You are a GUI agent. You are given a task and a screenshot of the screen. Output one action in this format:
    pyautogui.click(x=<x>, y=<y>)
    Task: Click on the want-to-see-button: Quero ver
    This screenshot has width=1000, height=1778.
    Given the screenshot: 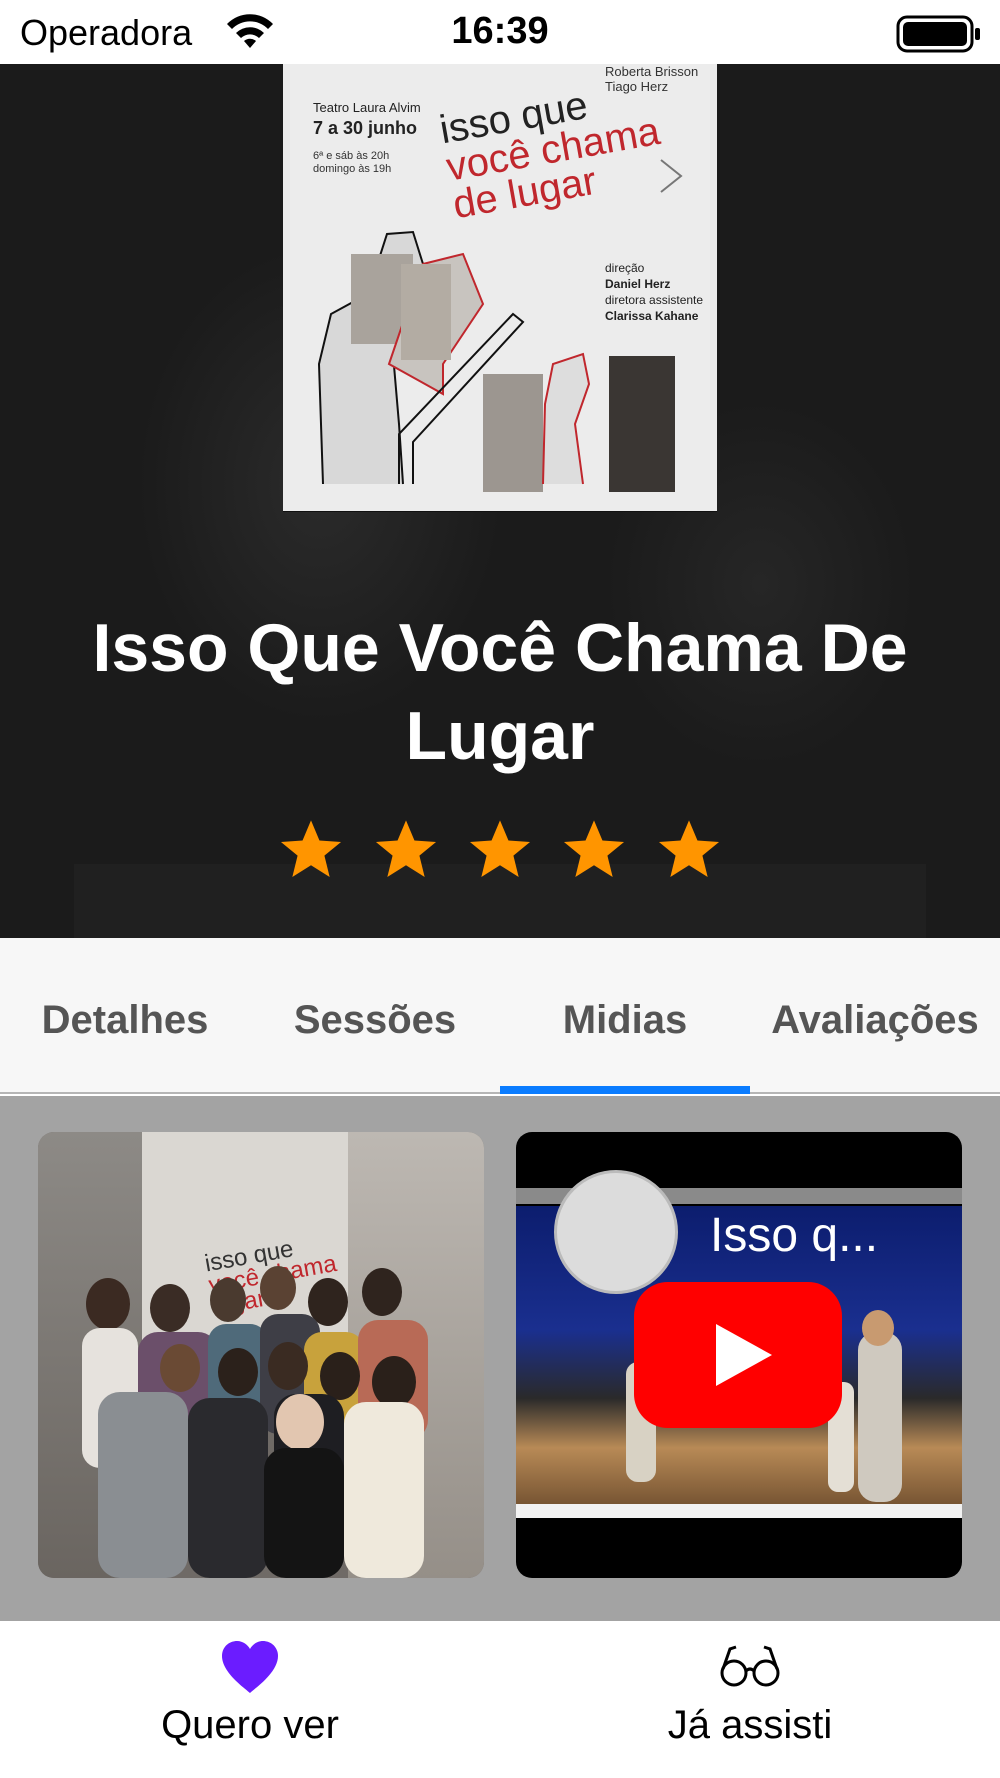 What is the action you would take?
    pyautogui.click(x=250, y=1693)
    